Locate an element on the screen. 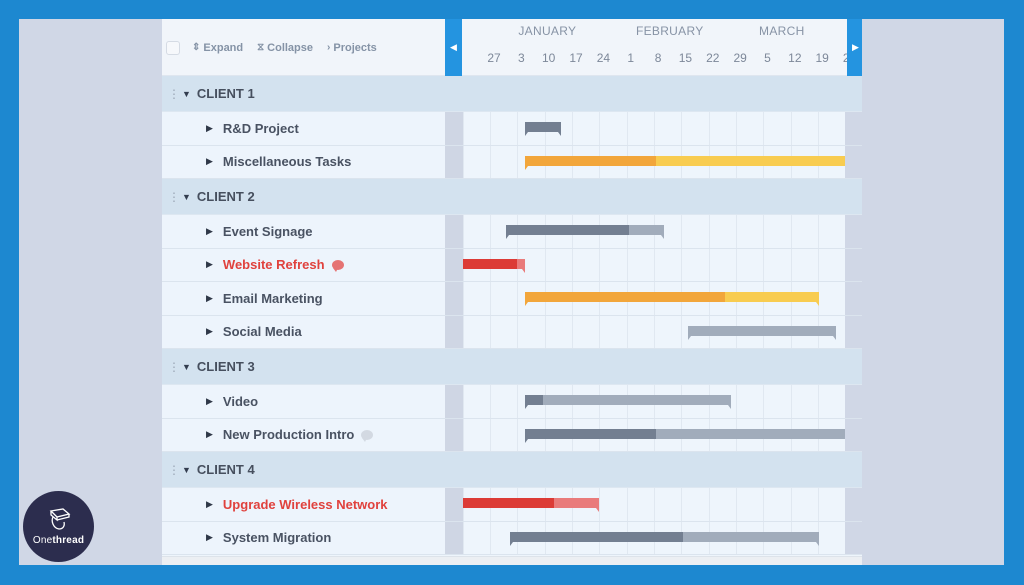  task-row: ▶ Video is located at coordinates (512, 402).